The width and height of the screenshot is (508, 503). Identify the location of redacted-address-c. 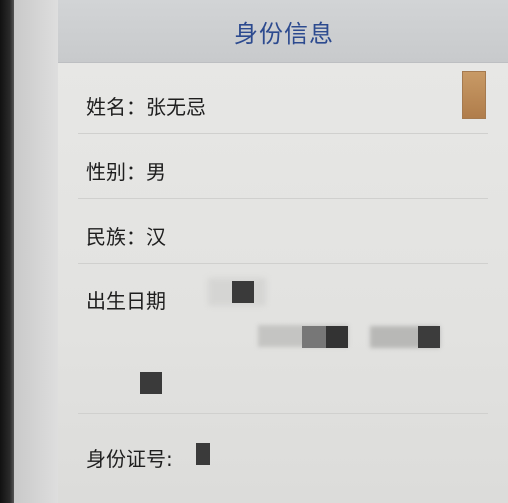
(429, 337).